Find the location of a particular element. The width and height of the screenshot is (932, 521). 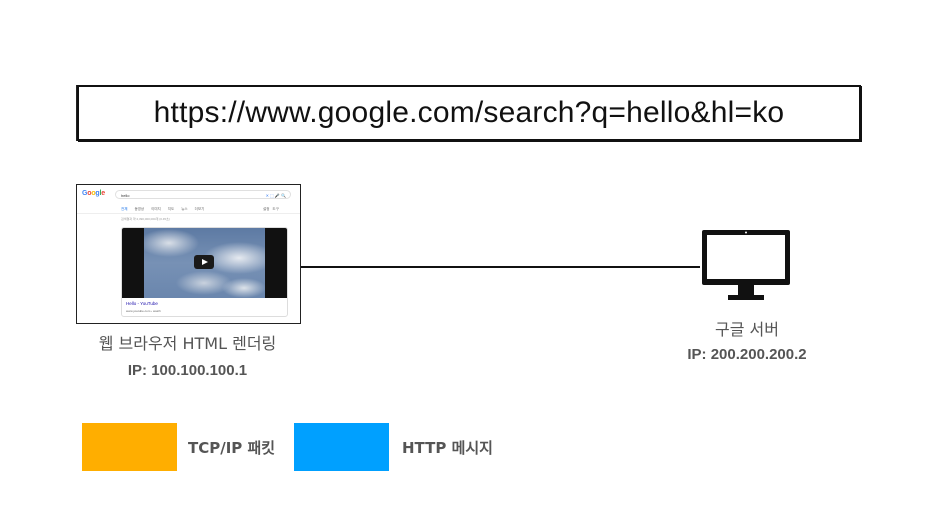

search-tools: 설정 도구 is located at coordinates (271, 209).